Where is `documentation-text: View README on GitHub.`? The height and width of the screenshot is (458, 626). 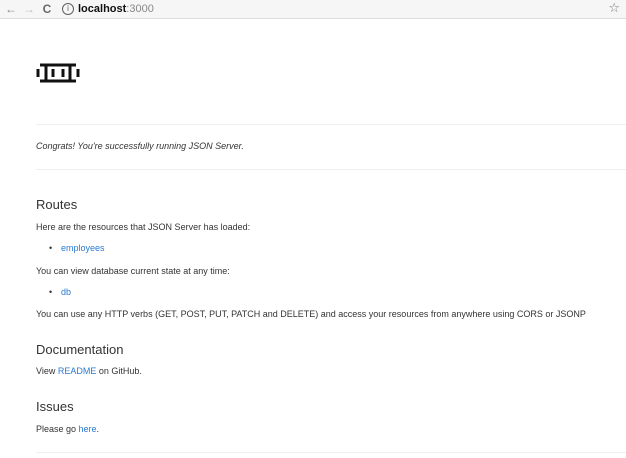 documentation-text: View README on GitHub. is located at coordinates (89, 371).